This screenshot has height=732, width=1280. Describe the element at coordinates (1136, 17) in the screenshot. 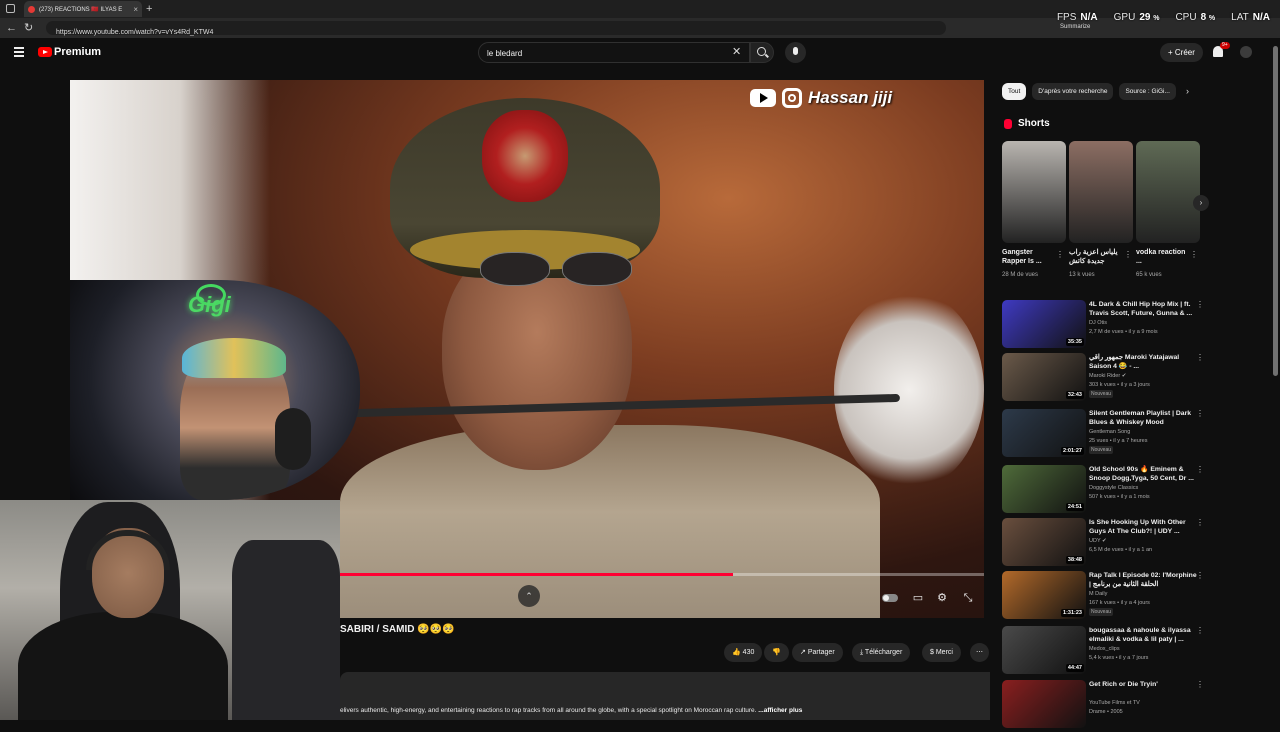

I see `gpu-readout: GPU 29 %` at that location.